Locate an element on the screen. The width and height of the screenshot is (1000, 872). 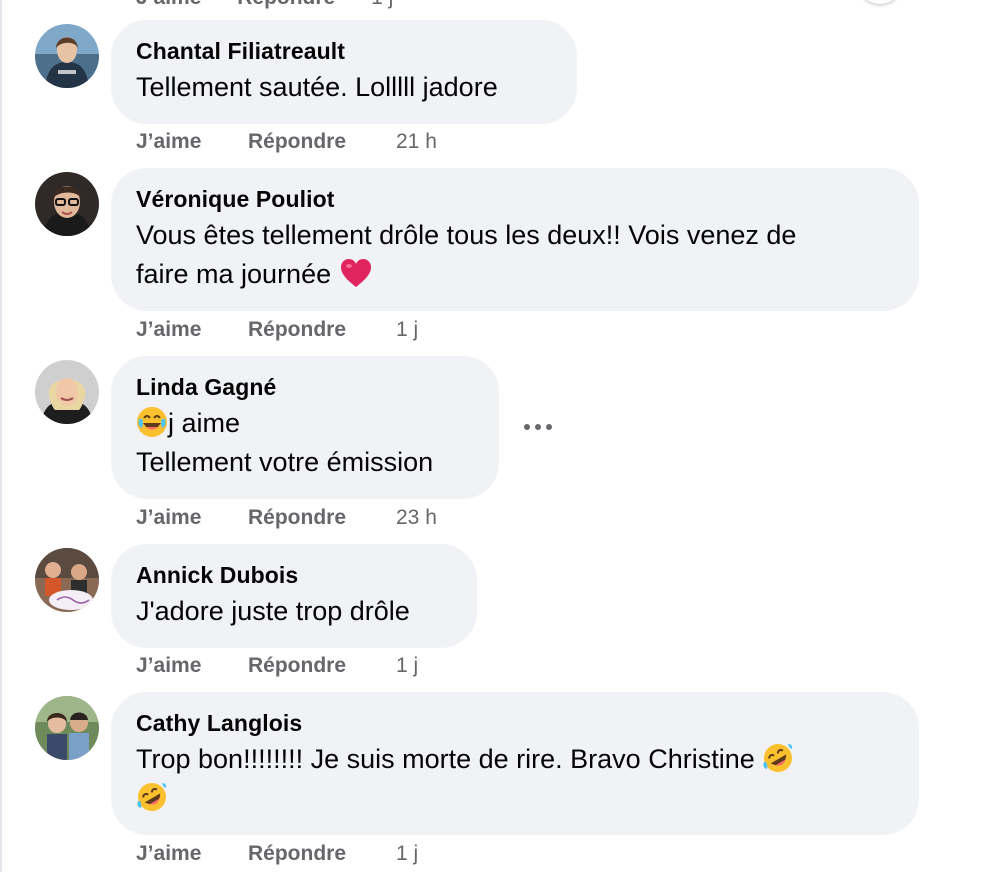
comment-author: Véronique Pouliot is located at coordinates (514, 199).